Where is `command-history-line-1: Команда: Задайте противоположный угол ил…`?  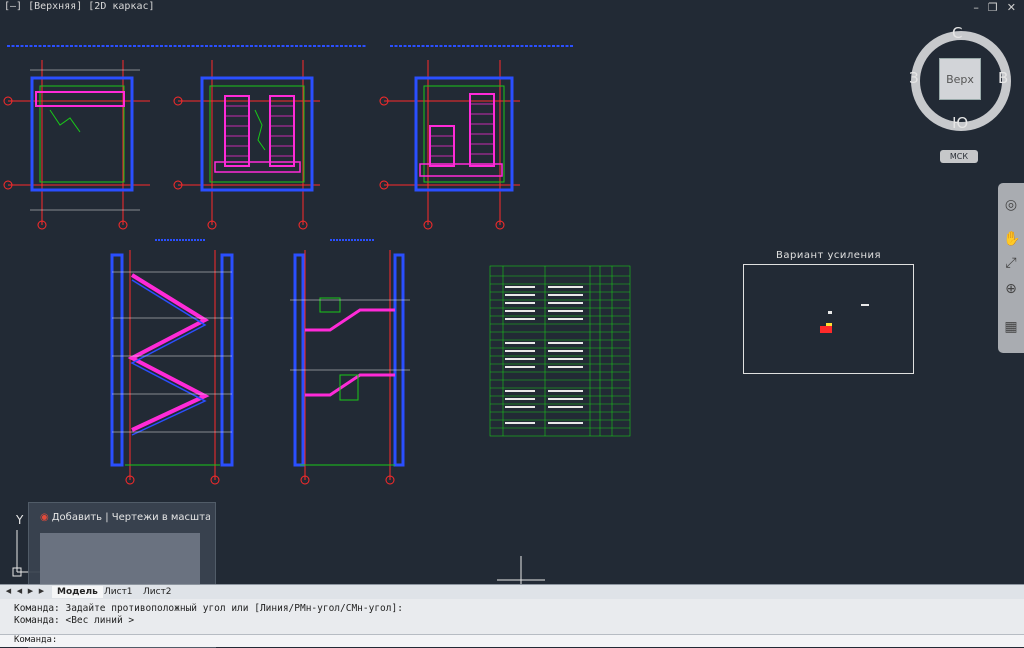
command-history-line-1: Команда: Задайте противоположный угол ил… is located at coordinates (208, 608).